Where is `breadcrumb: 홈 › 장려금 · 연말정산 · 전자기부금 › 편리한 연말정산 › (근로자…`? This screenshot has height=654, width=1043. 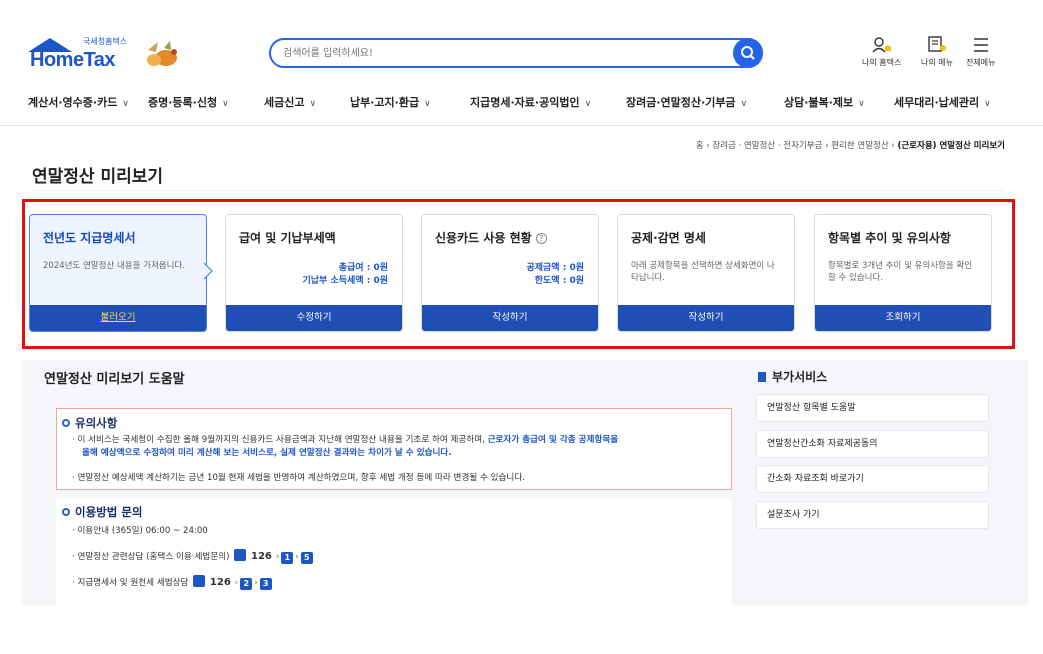 breadcrumb: 홈 › 장려금 · 연말정산 · 전자기부금 › 편리한 연말정산 › (근로자… is located at coordinates (850, 145).